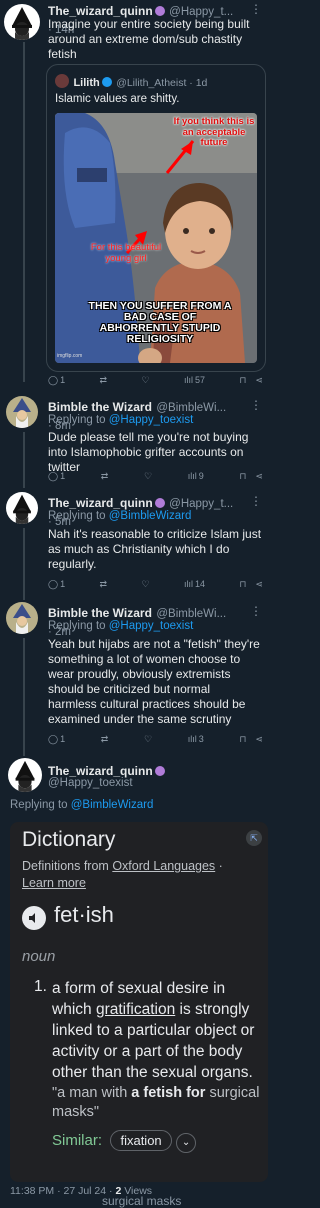 The width and height of the screenshot is (320, 1208). Describe the element at coordinates (135, 1009) in the screenshot. I see `definition-link: gratification` at that location.